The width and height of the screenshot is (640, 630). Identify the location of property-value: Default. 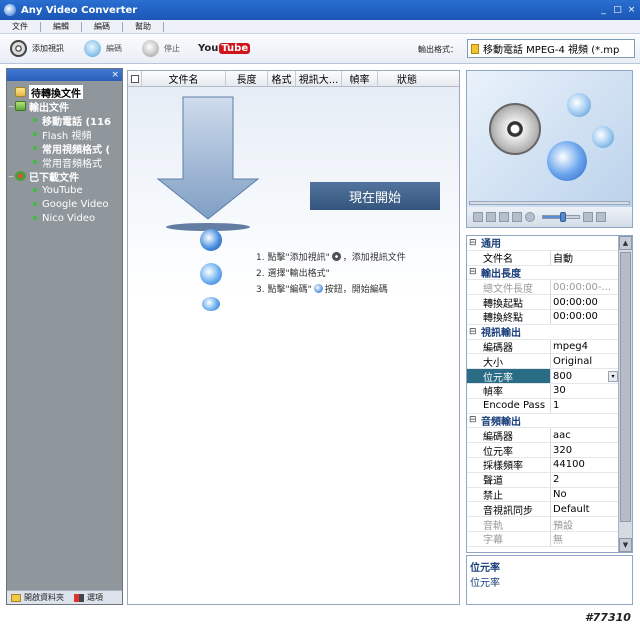
(585, 509).